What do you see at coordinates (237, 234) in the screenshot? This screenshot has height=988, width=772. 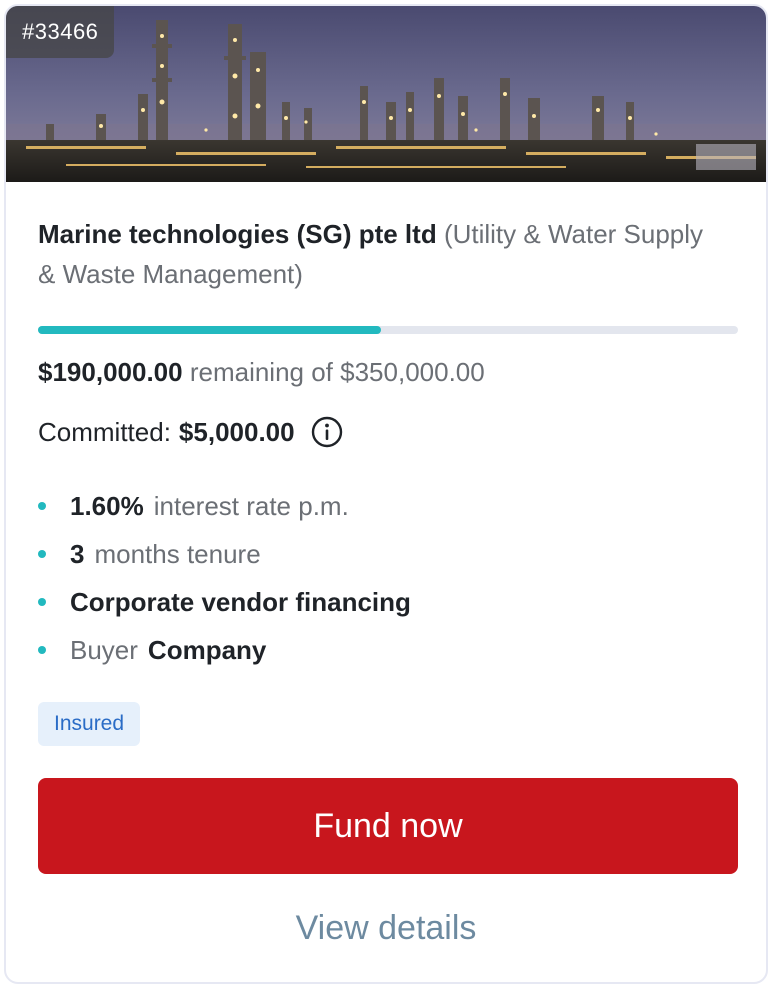 I see `company-name: Marine technologies (SG) pte ltd` at bounding box center [237, 234].